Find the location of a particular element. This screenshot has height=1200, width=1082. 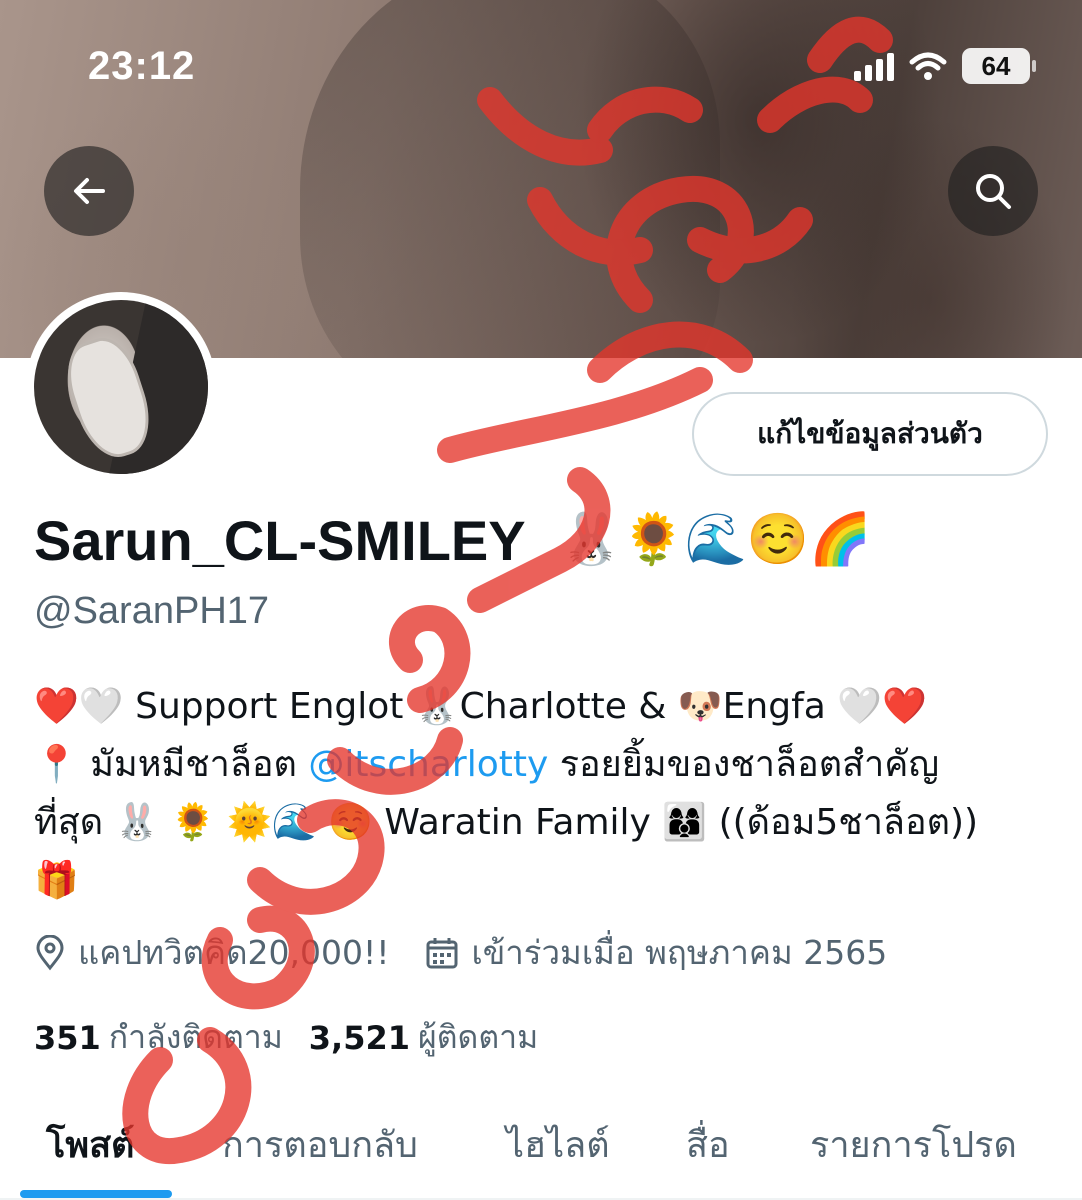

tab-highlights: ไฮไลต์ is located at coordinates (558, 1144).